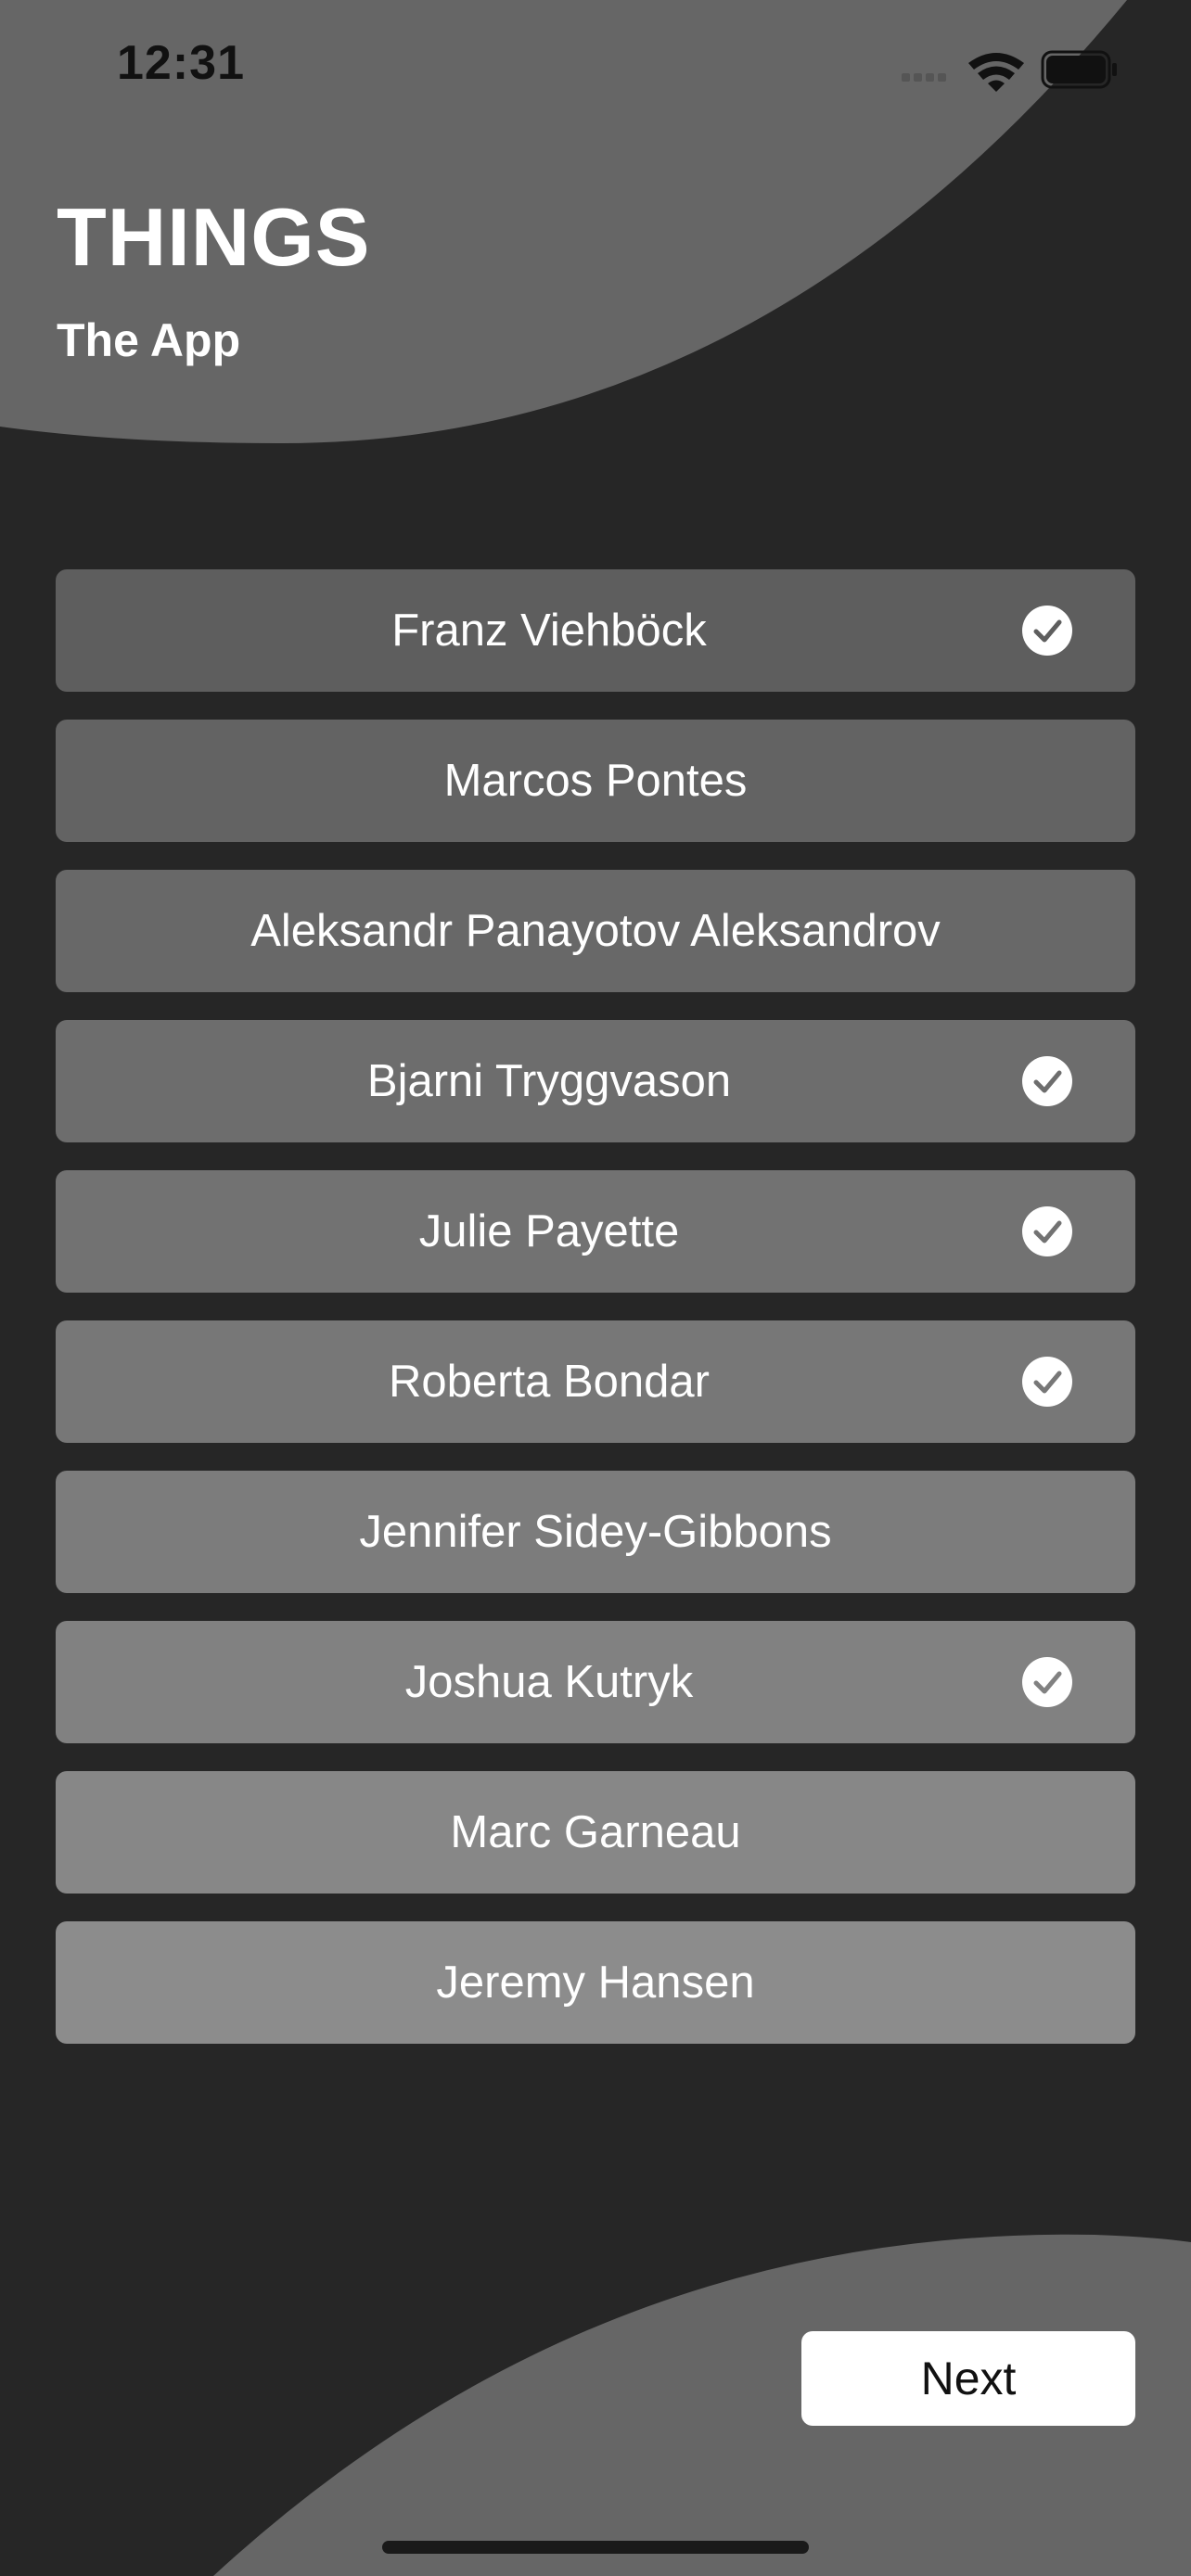 This screenshot has width=1191, height=2576. I want to click on list-item-label: Roberta Bondar, so click(549, 1382).